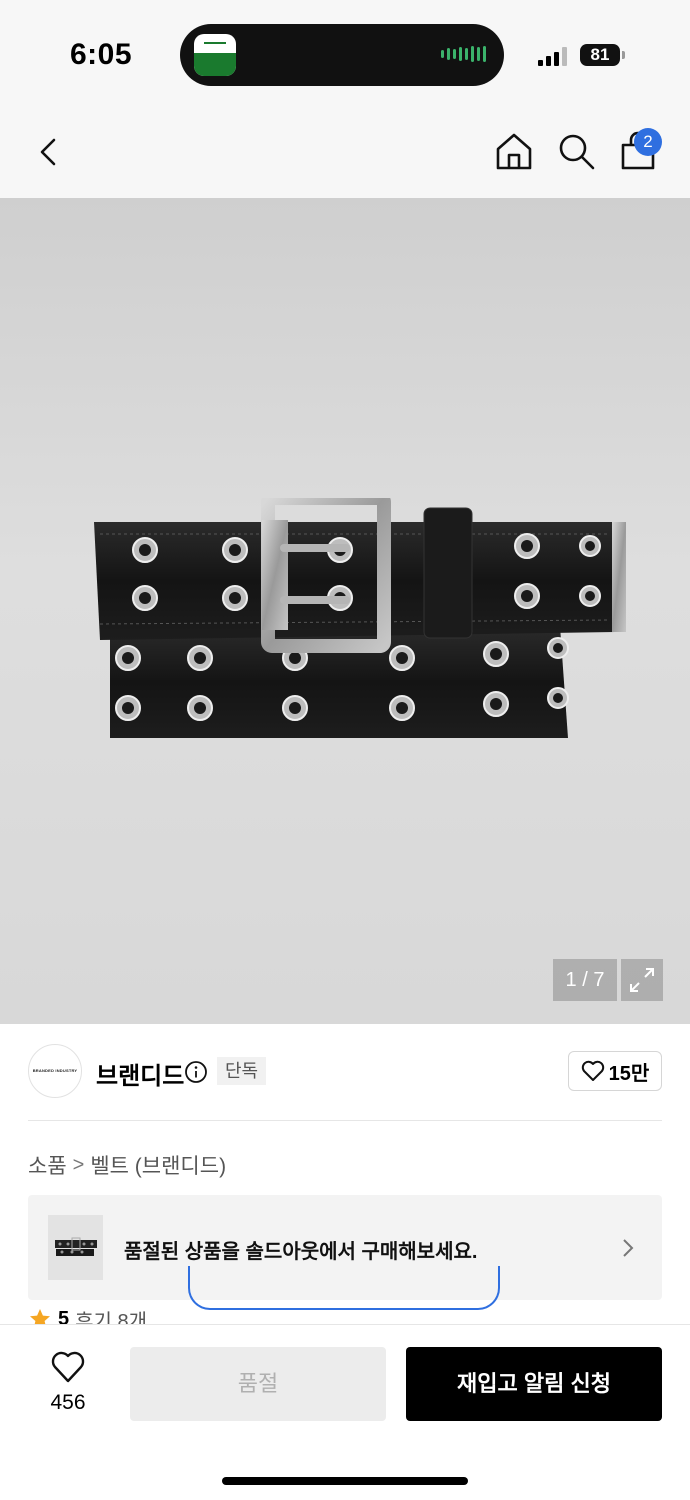  I want to click on home-icon, so click(514, 151).